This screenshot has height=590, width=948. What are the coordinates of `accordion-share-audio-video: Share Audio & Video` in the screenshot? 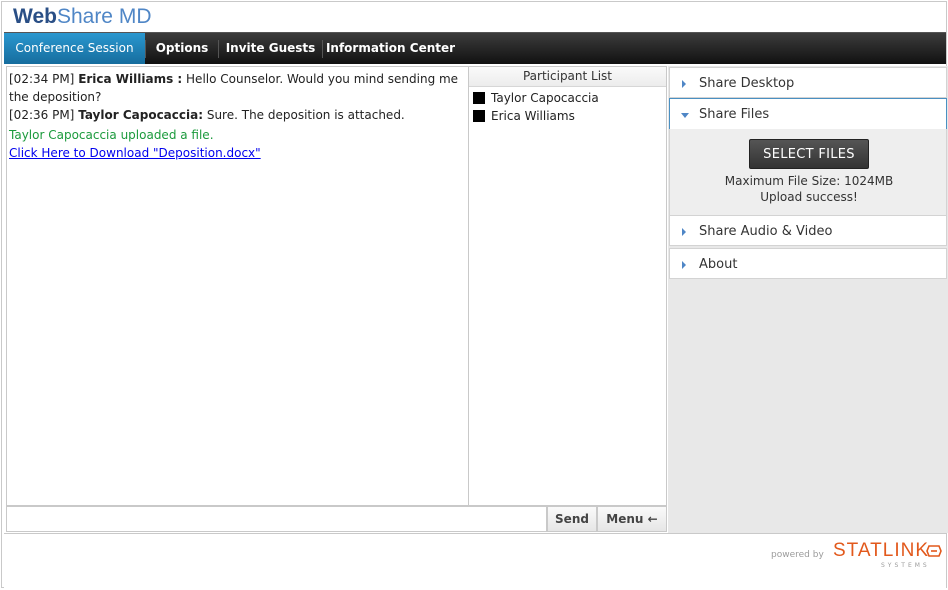 It's located at (808, 230).